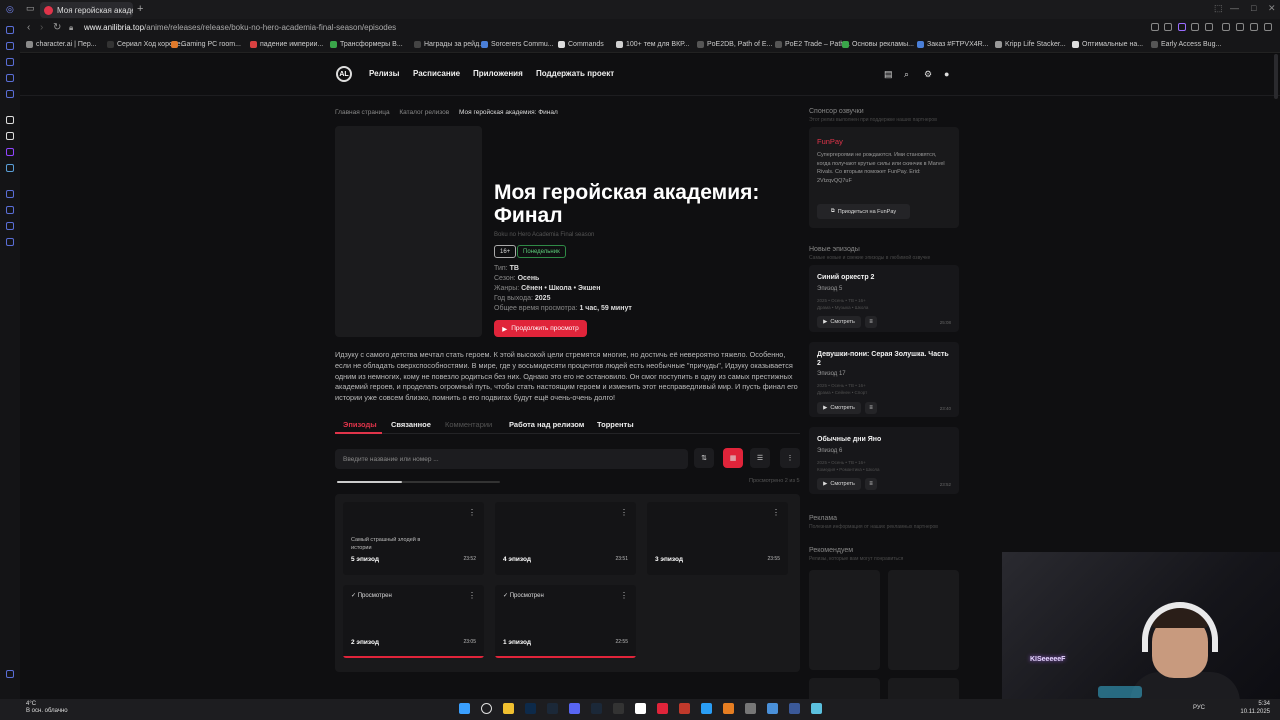 This screenshot has height=720, width=1280. What do you see at coordinates (1226, 27) in the screenshot?
I see `extensions-icon` at bounding box center [1226, 27].